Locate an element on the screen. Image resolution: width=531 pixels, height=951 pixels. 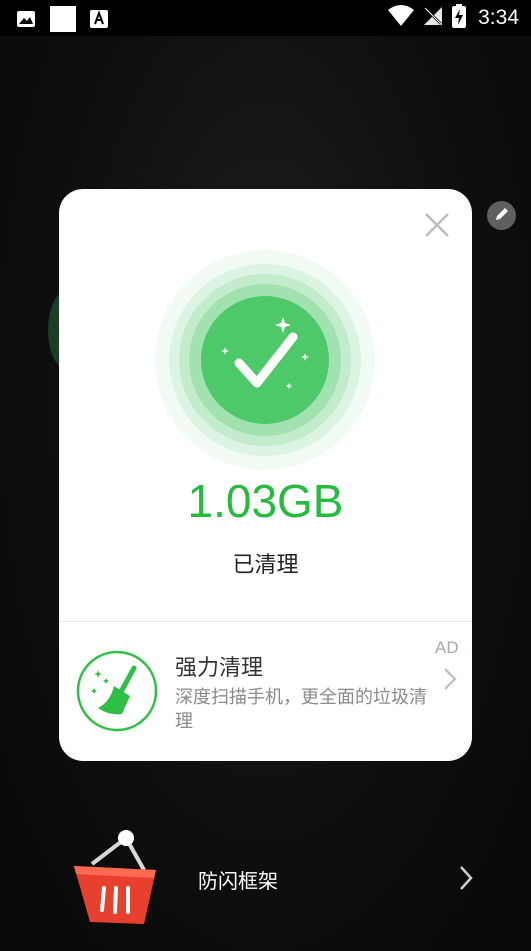
ad-badge: AD is located at coordinates (447, 647).